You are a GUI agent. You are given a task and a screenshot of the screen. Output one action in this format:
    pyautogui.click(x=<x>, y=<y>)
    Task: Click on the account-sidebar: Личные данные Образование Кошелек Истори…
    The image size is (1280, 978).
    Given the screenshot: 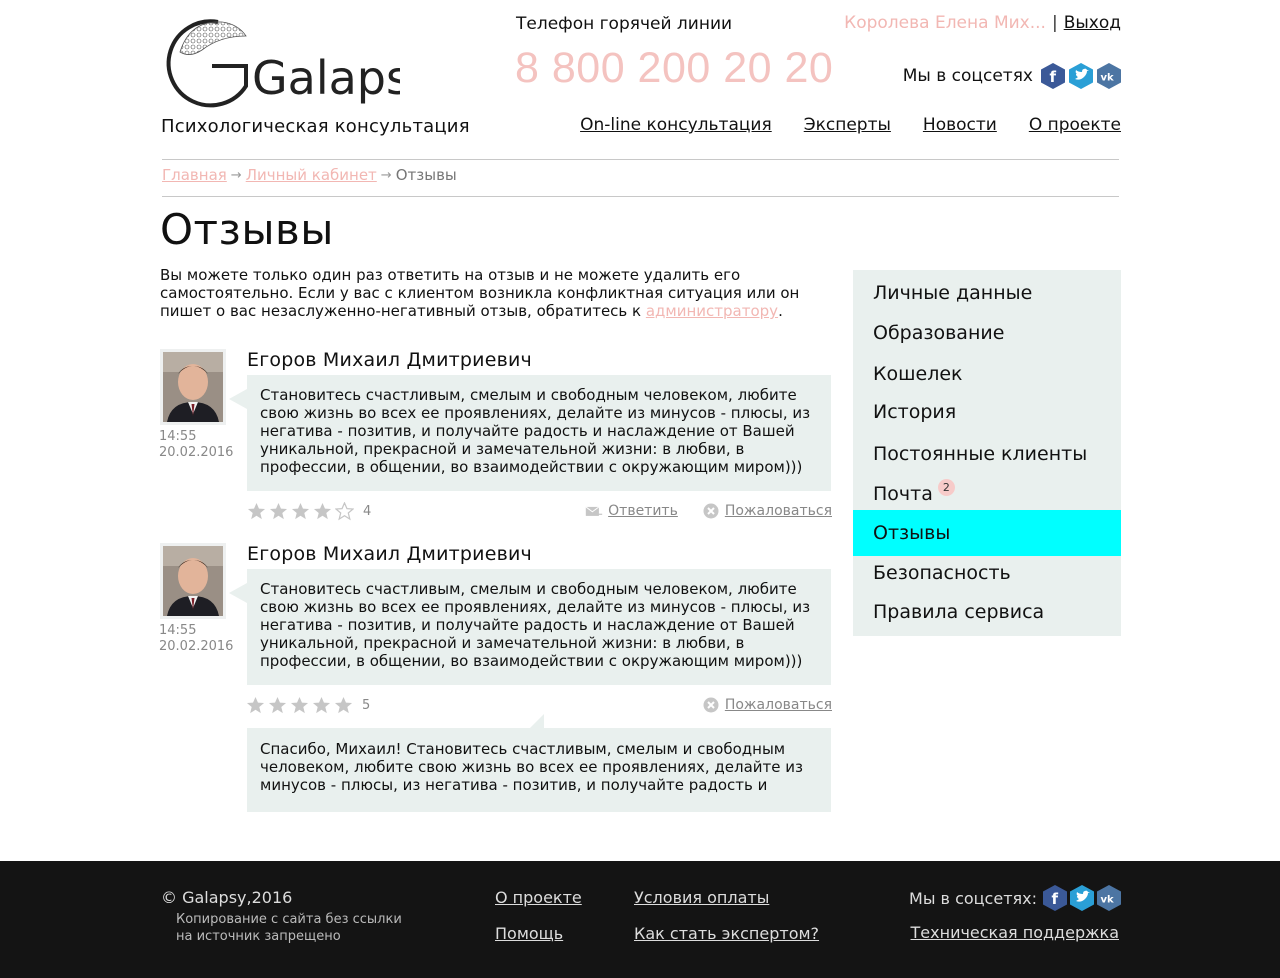 What is the action you would take?
    pyautogui.click(x=987, y=453)
    